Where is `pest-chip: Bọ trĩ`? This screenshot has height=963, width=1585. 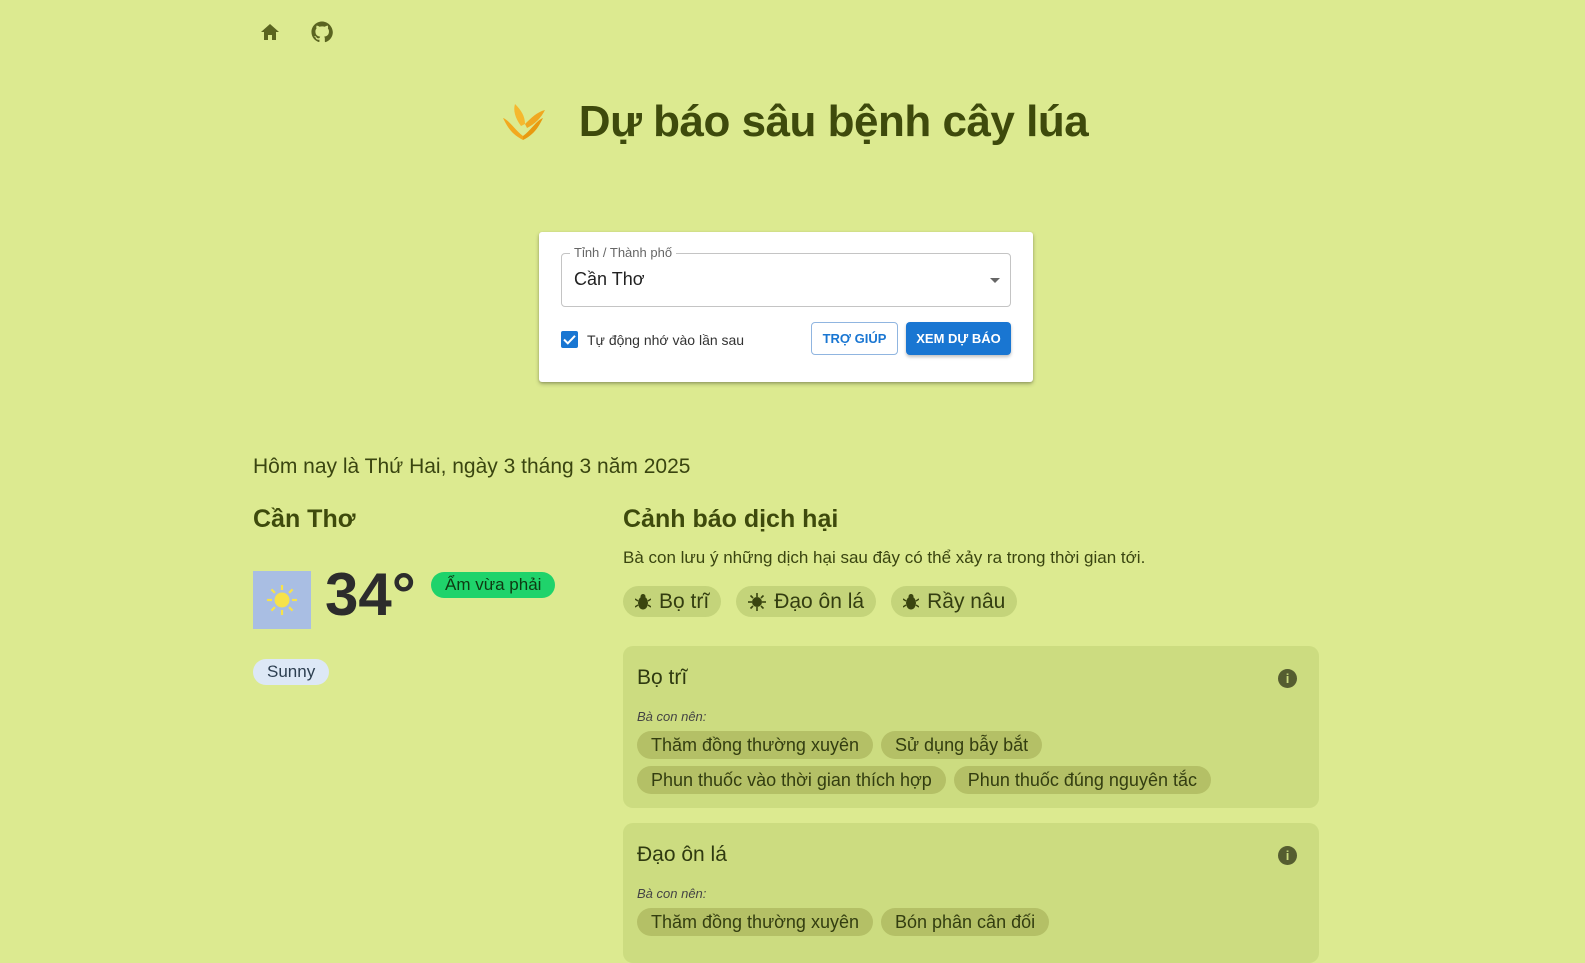
pest-chip: Bọ trĩ is located at coordinates (672, 601).